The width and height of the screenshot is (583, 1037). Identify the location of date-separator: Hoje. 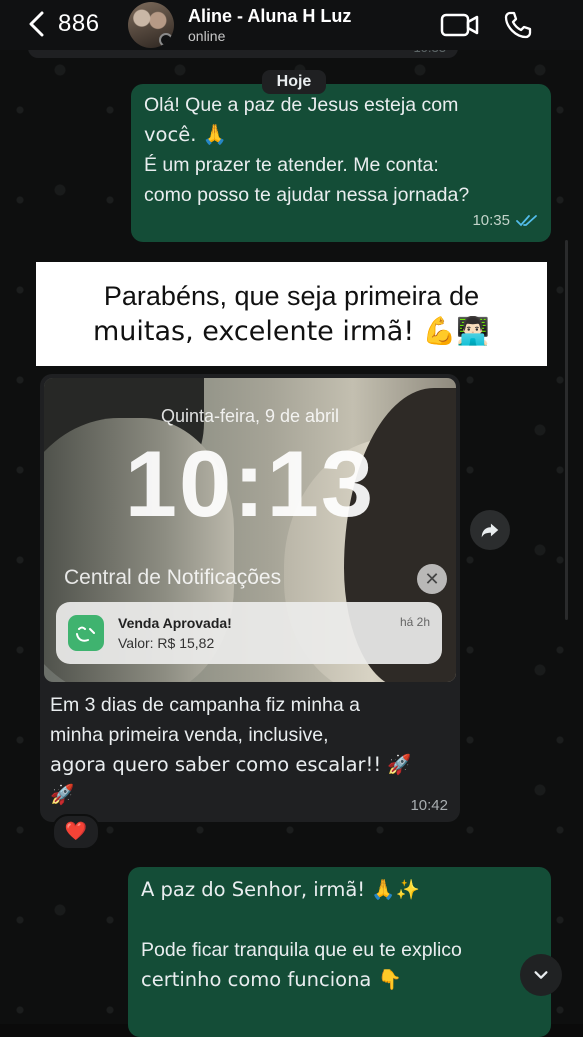
(294, 82).